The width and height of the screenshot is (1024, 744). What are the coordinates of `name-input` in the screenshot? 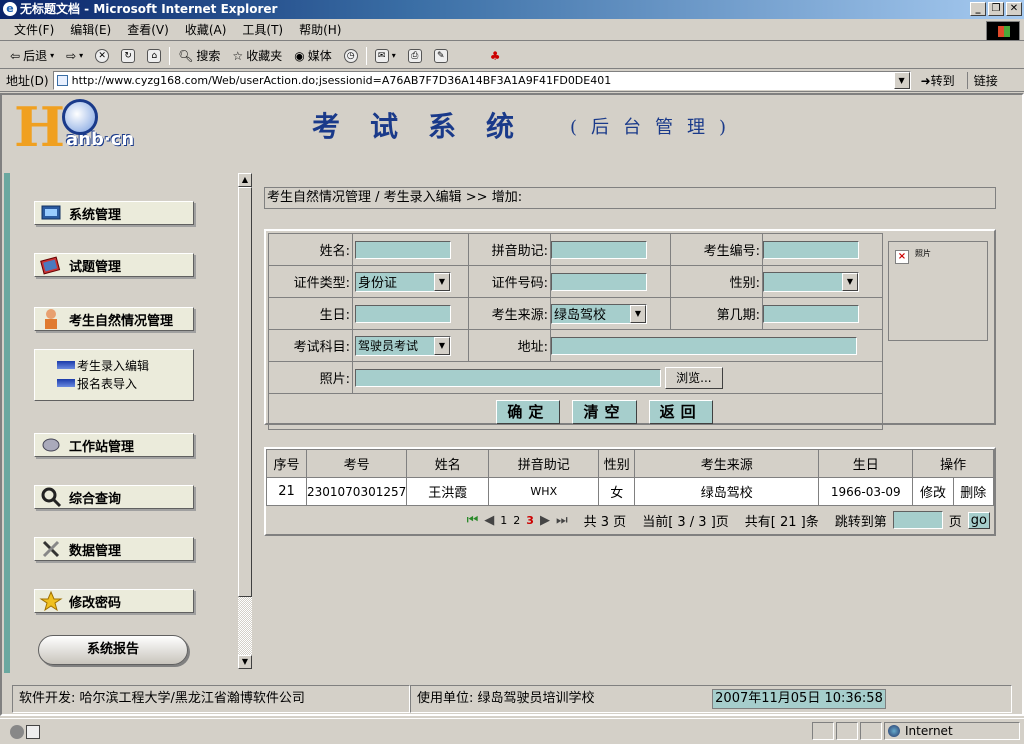 It's located at (403, 249).